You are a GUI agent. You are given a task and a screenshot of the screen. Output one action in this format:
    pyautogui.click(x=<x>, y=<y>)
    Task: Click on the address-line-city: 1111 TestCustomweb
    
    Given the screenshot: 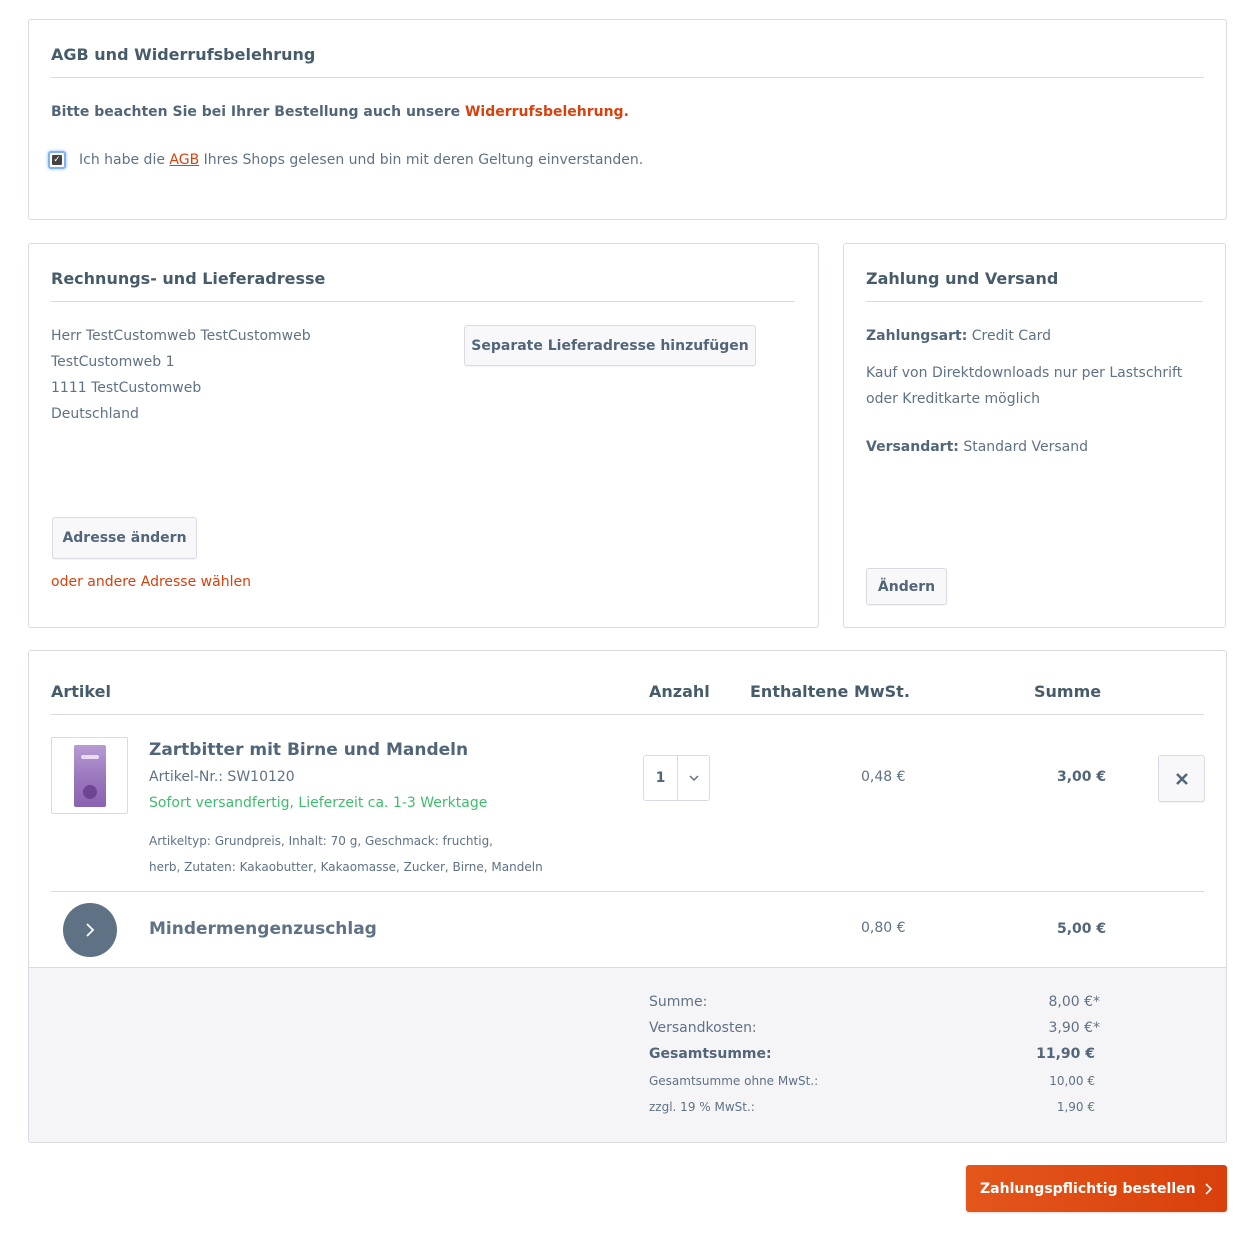 What is the action you would take?
    pyautogui.click(x=126, y=388)
    